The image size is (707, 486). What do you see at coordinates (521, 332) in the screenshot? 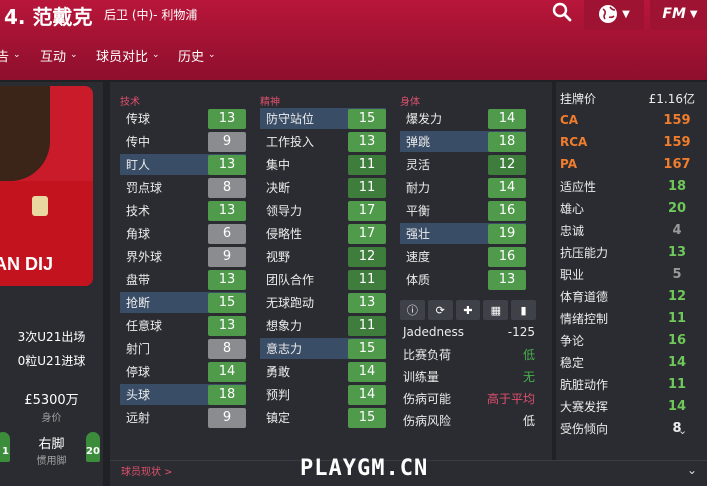
I see `condition-value: -125` at bounding box center [521, 332].